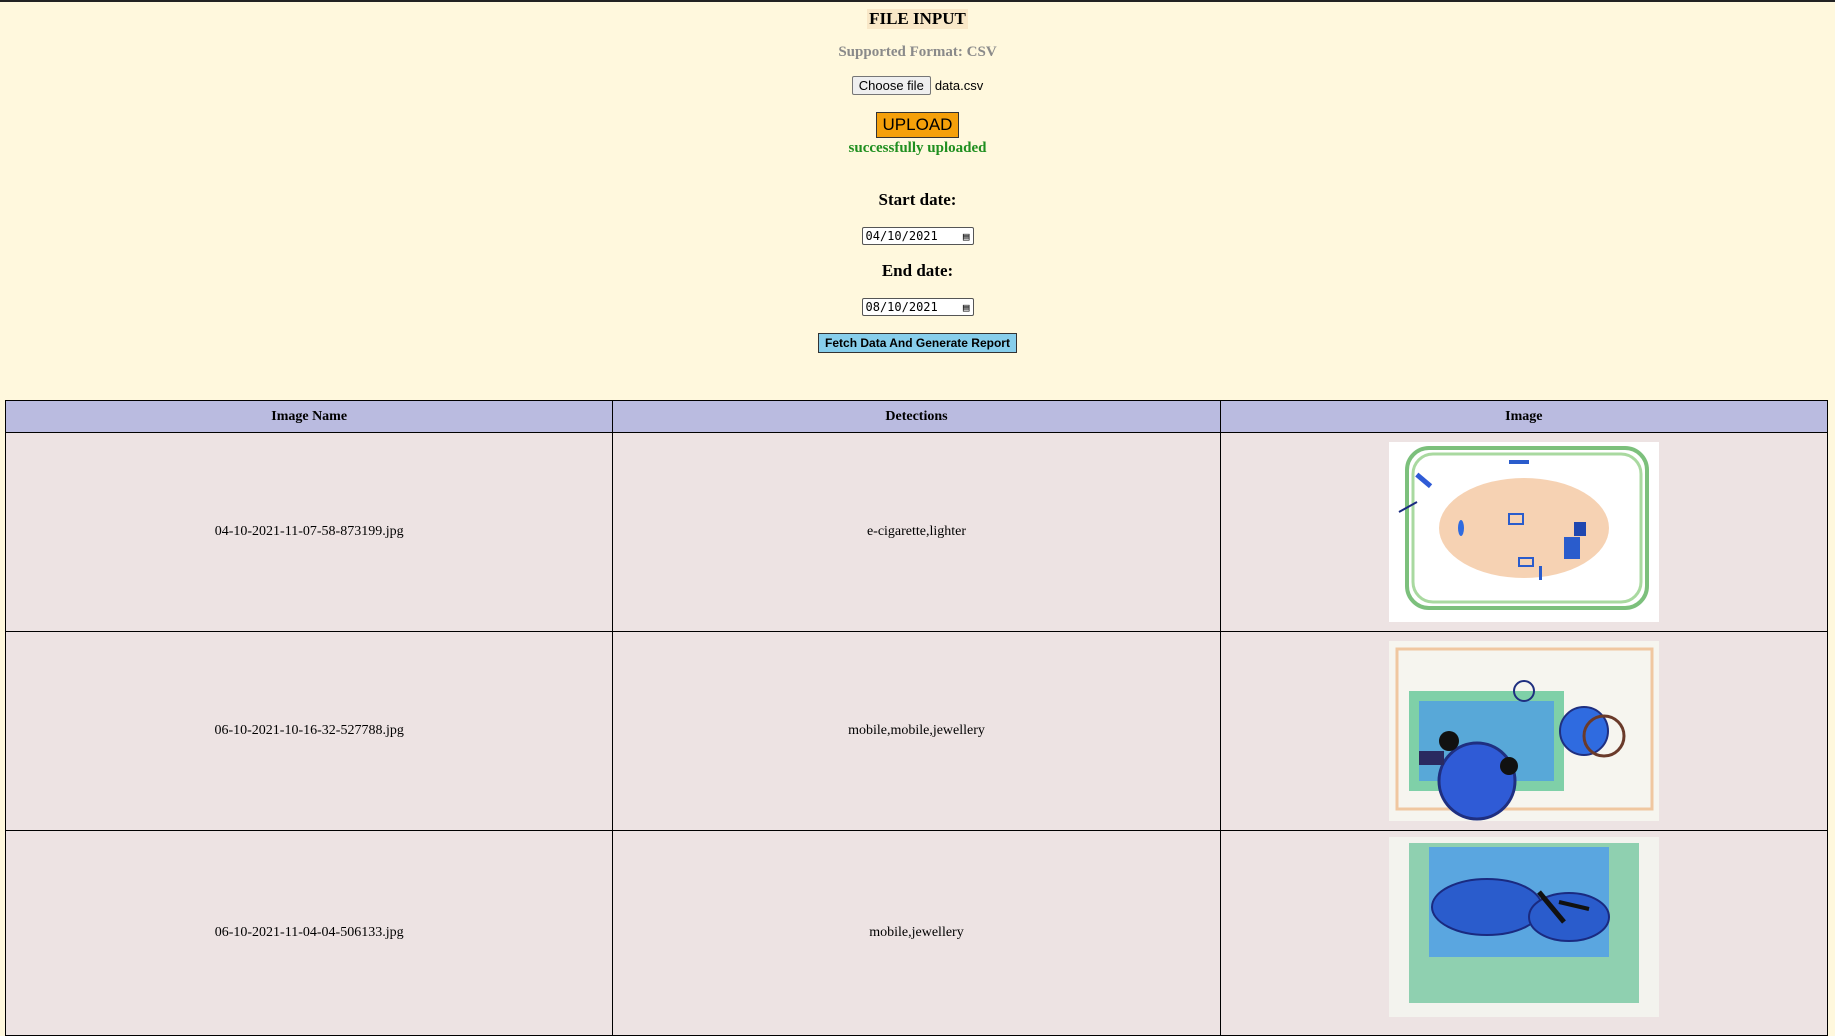  What do you see at coordinates (917, 52) in the screenshot?
I see `supported-format-text: Supported Format: CSV` at bounding box center [917, 52].